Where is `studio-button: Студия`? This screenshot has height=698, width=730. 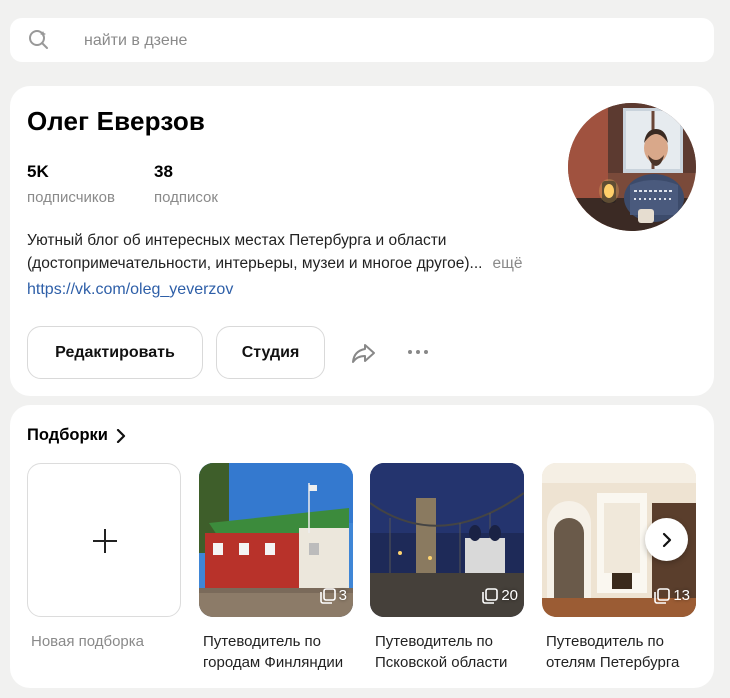
studio-button: Студия is located at coordinates (270, 352).